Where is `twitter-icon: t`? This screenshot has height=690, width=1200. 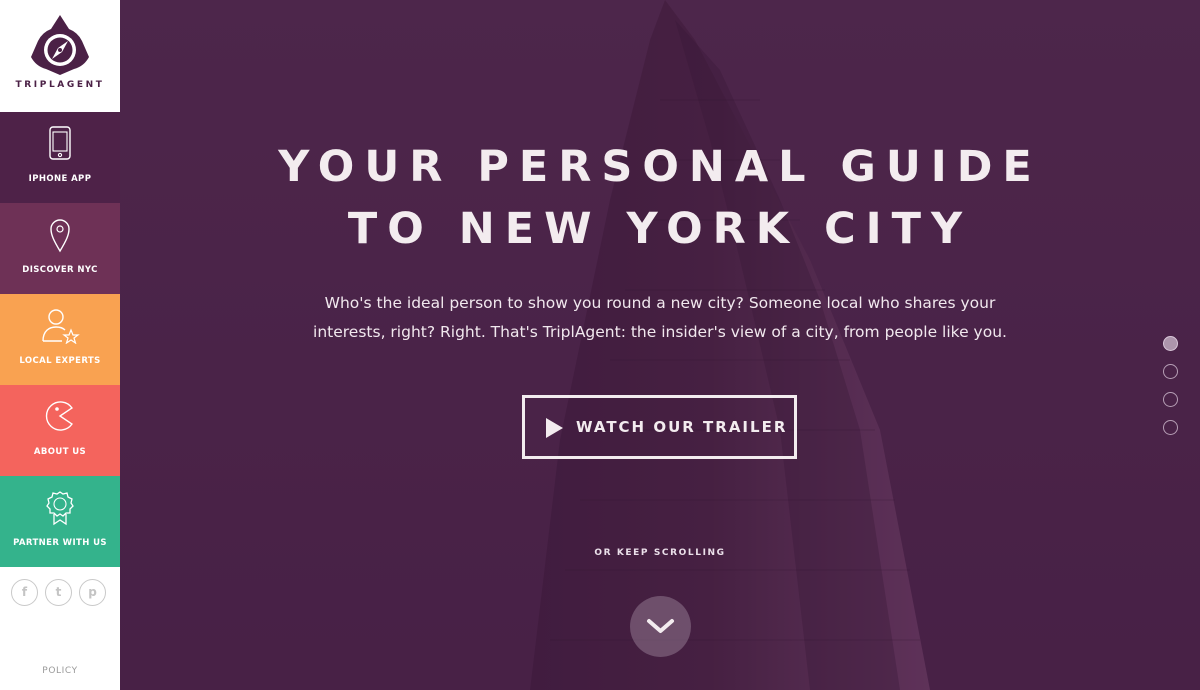 twitter-icon: t is located at coordinates (58, 592).